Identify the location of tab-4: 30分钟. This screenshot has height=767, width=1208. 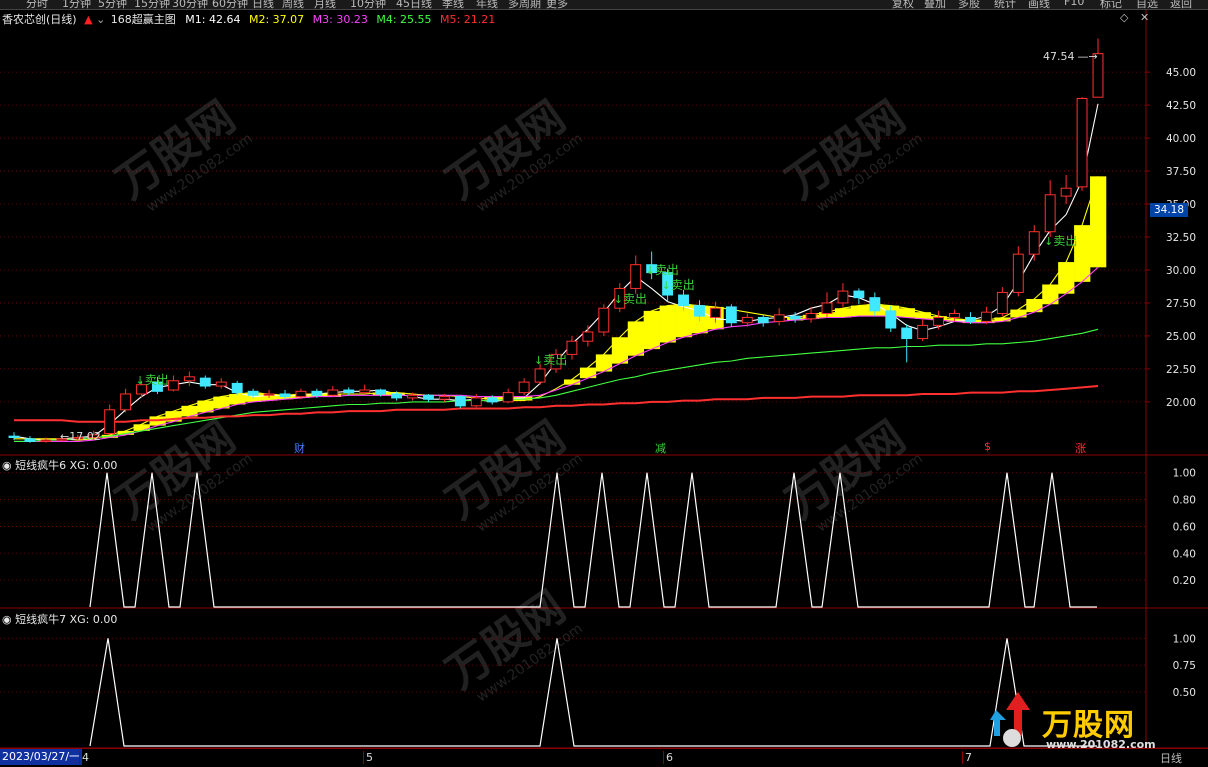
(190, 4).